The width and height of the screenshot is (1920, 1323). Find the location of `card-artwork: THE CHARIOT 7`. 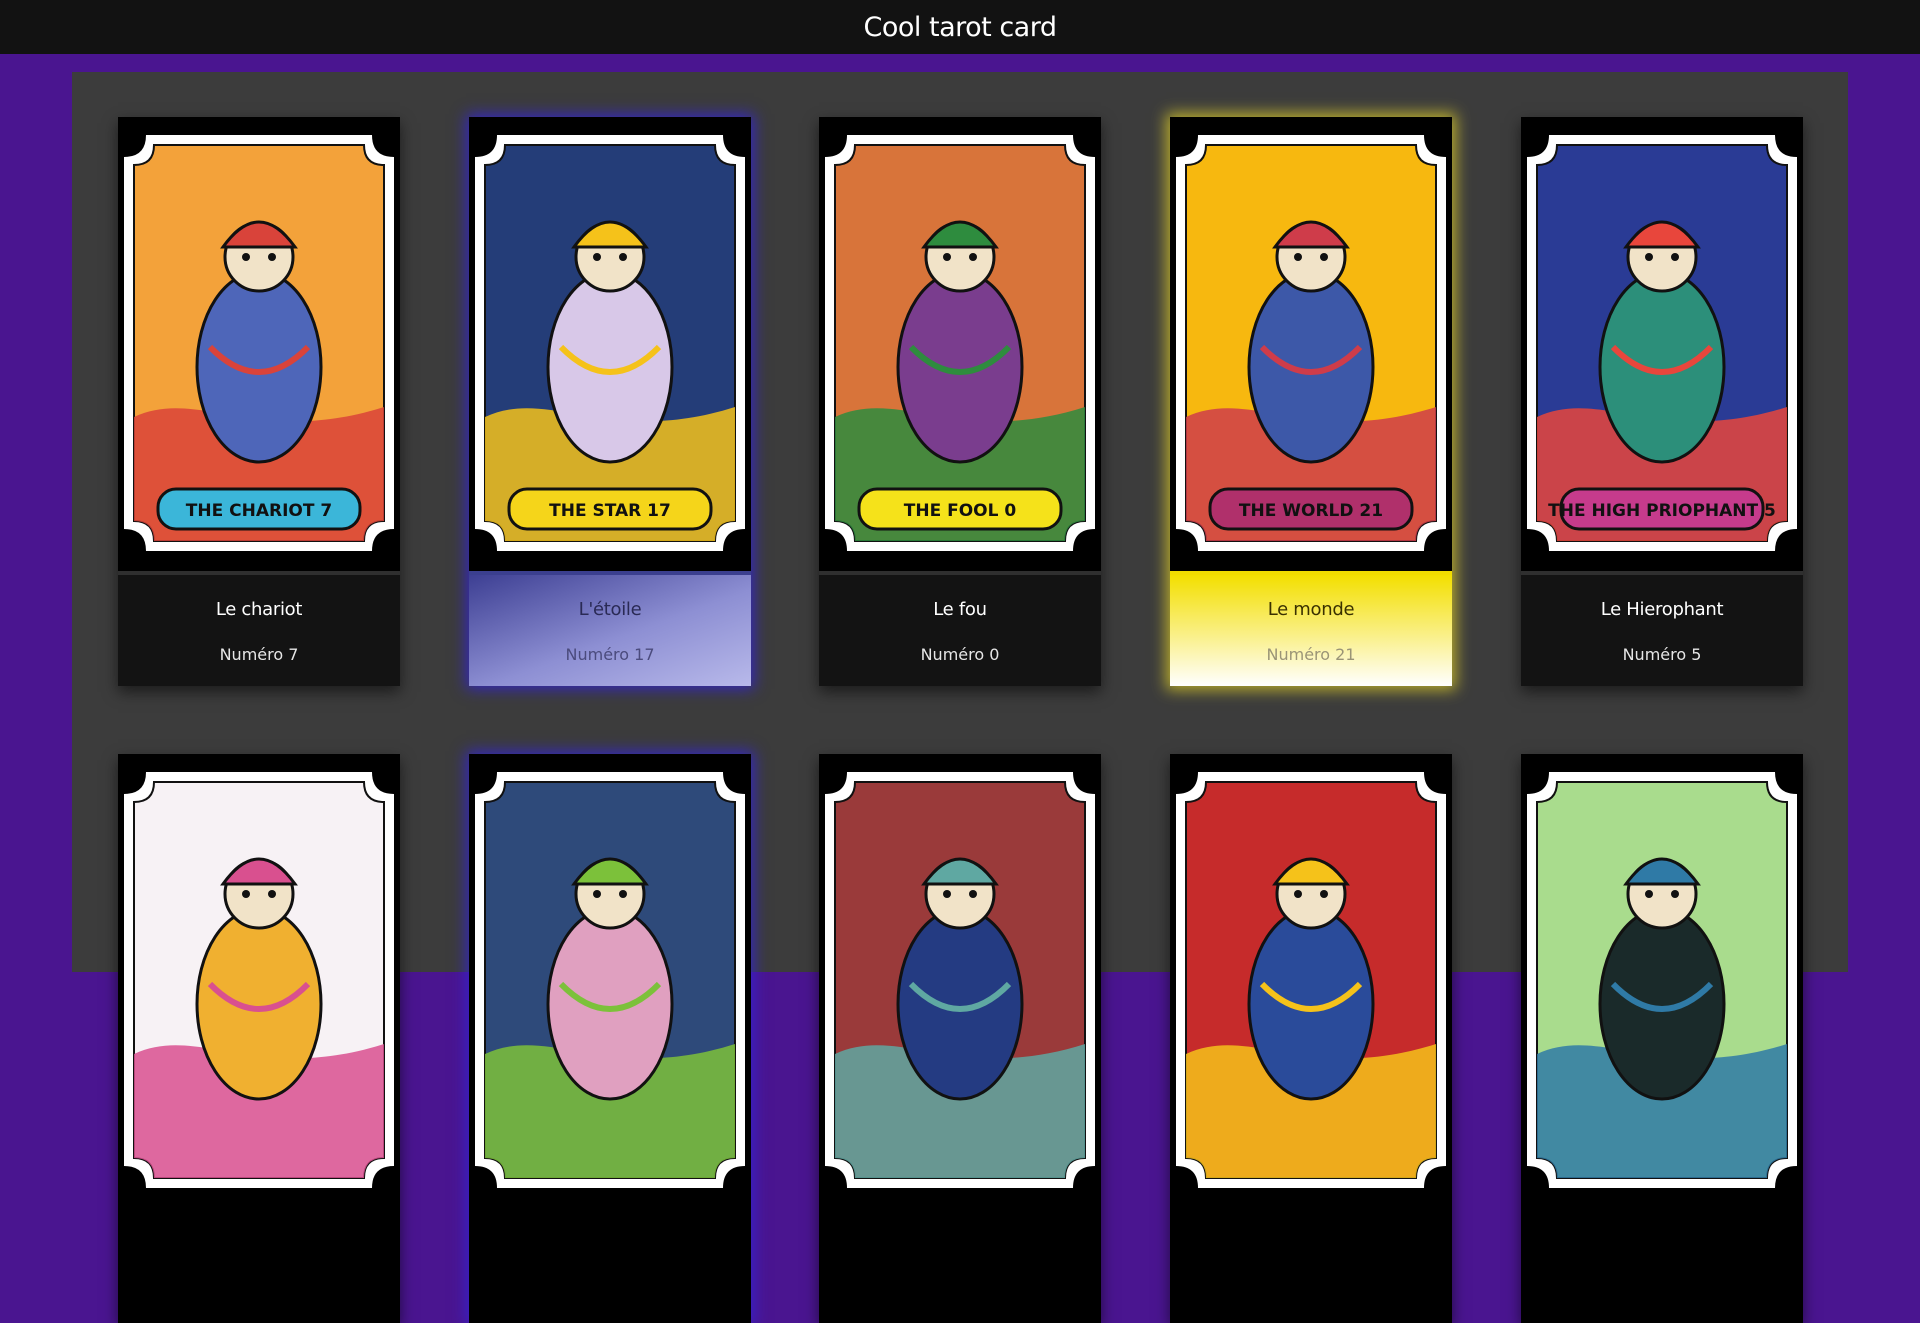

card-artwork: THE CHARIOT 7 is located at coordinates (259, 342).